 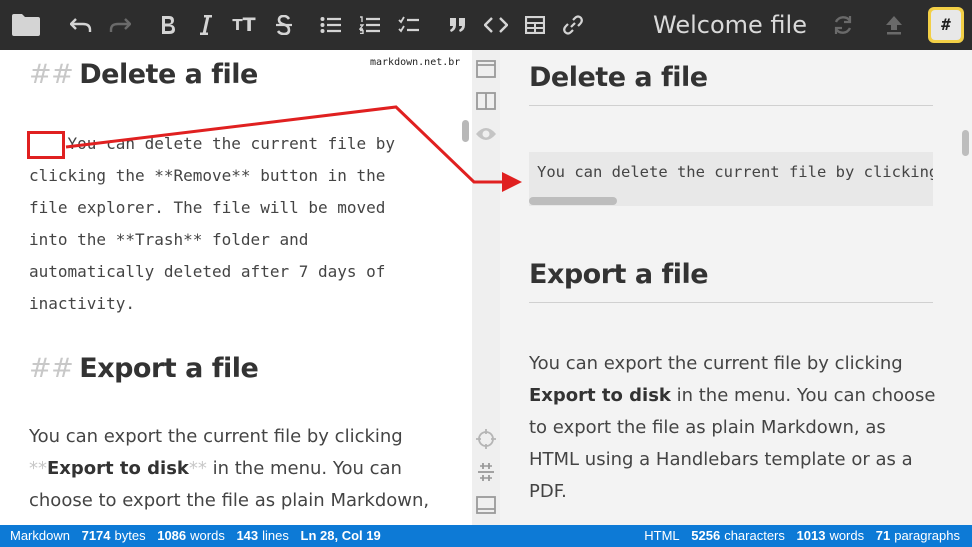 I want to click on status-paragraphs: 71, so click(x=883, y=535).